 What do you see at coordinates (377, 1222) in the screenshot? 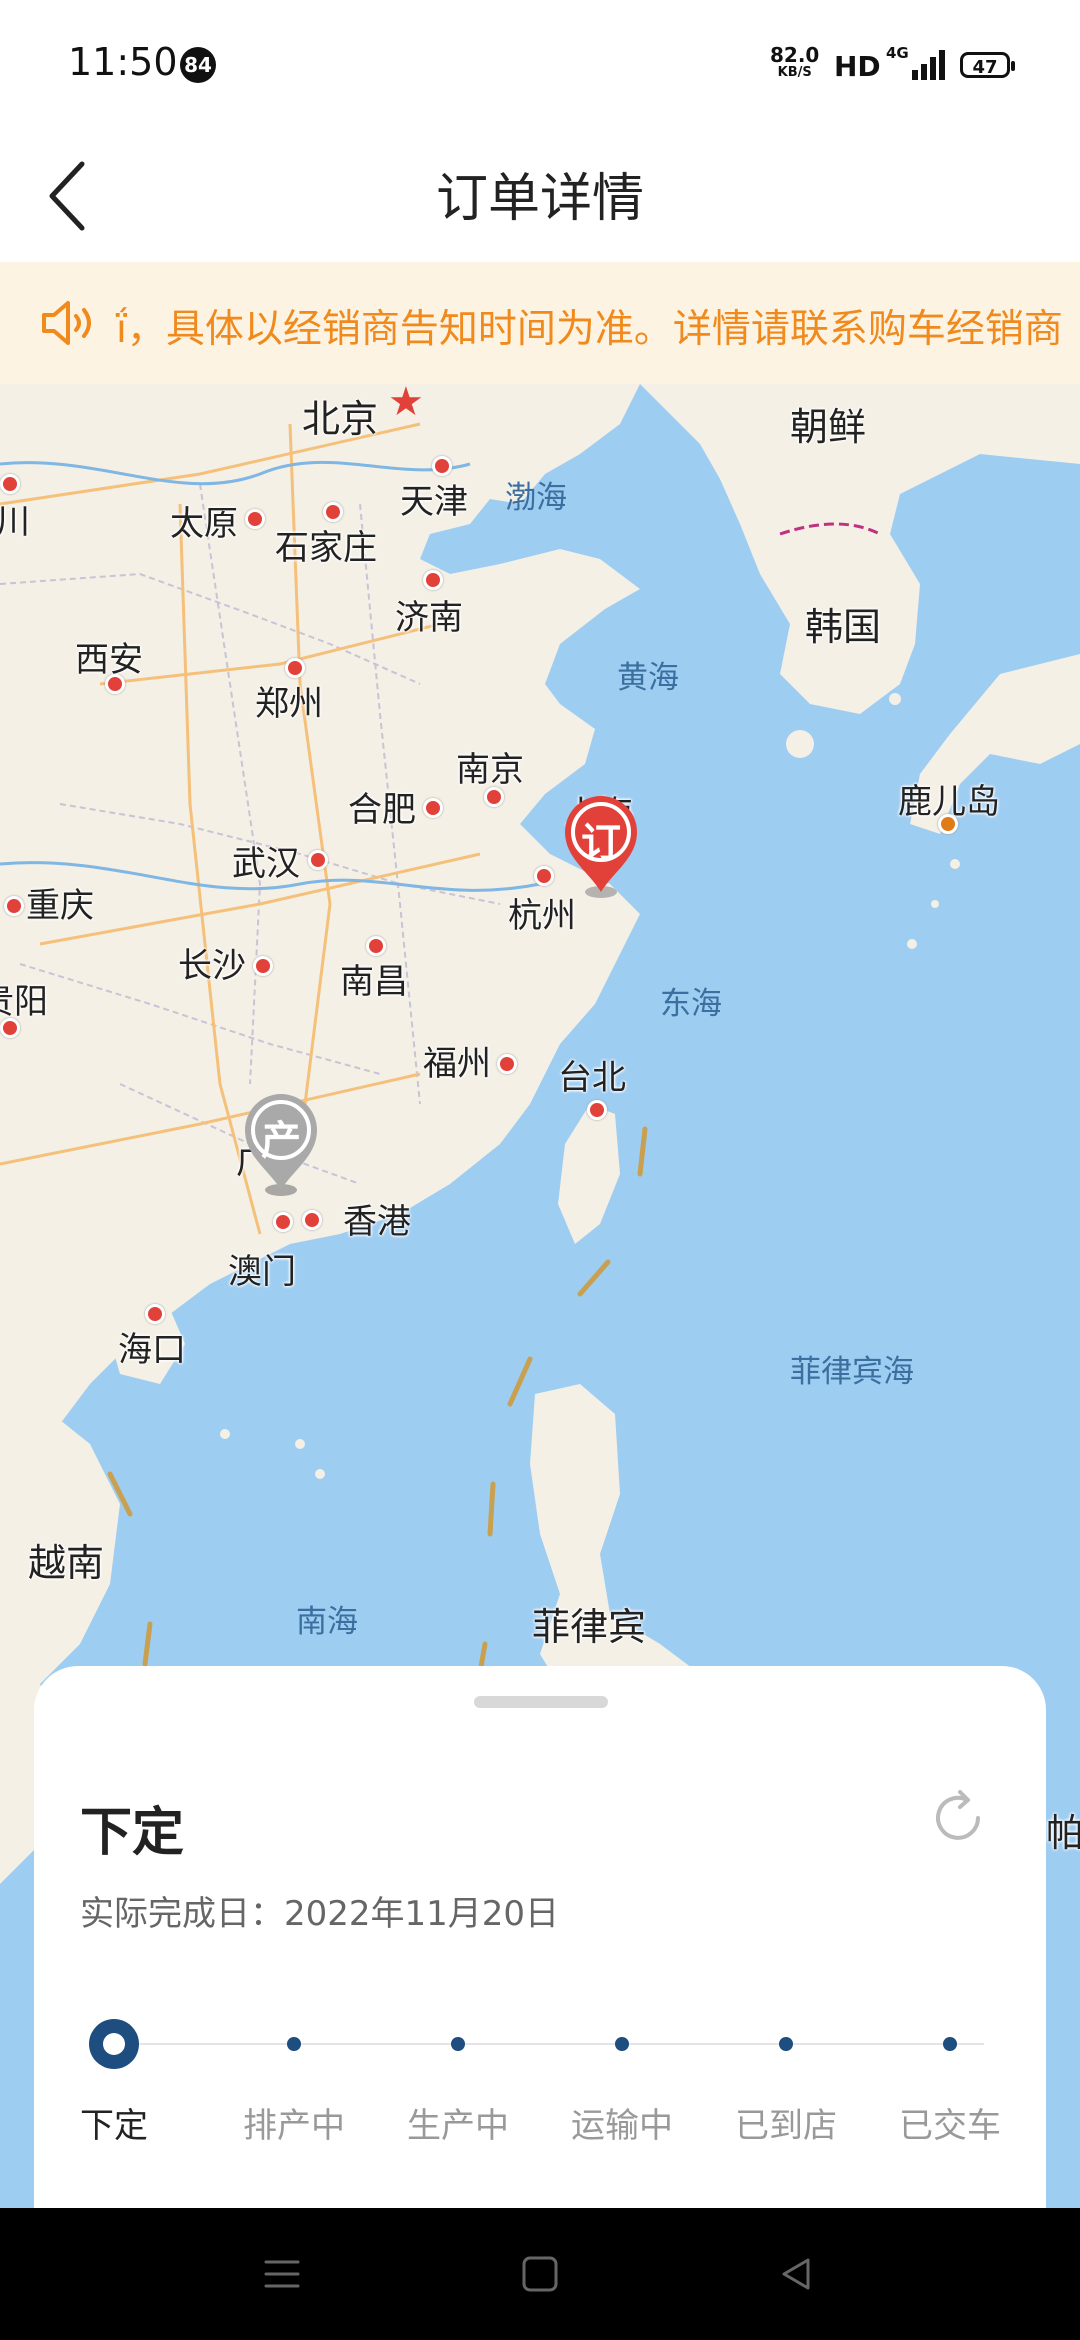
I see `label-xianggang: 香港` at bounding box center [377, 1222].